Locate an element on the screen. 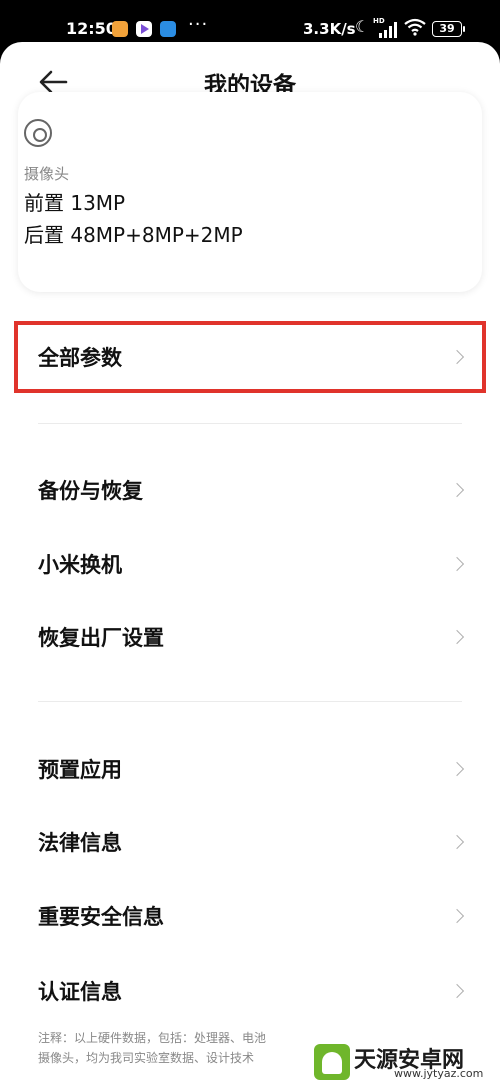  all-params-label: 全部参数 is located at coordinates (80, 358).